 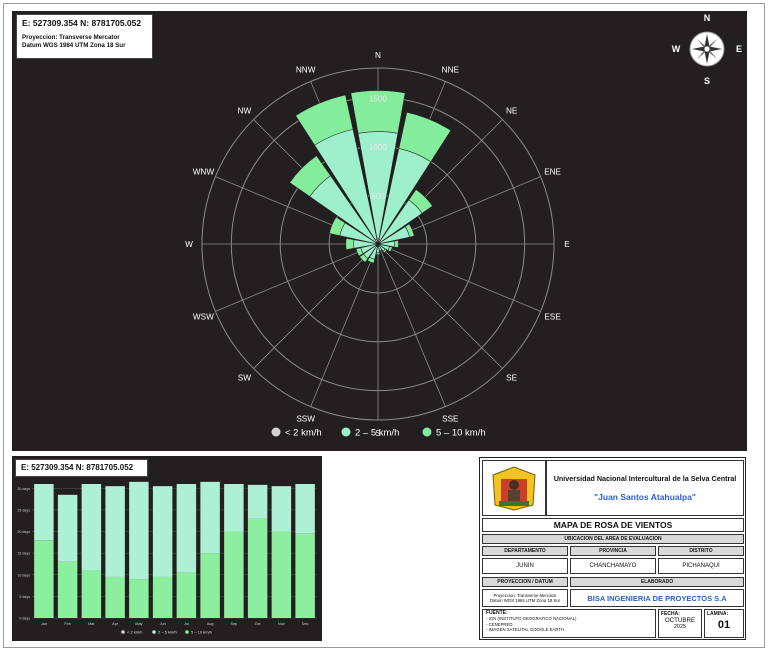 What do you see at coordinates (245, 110) in the screenshot?
I see `direction-label: NW` at bounding box center [245, 110].